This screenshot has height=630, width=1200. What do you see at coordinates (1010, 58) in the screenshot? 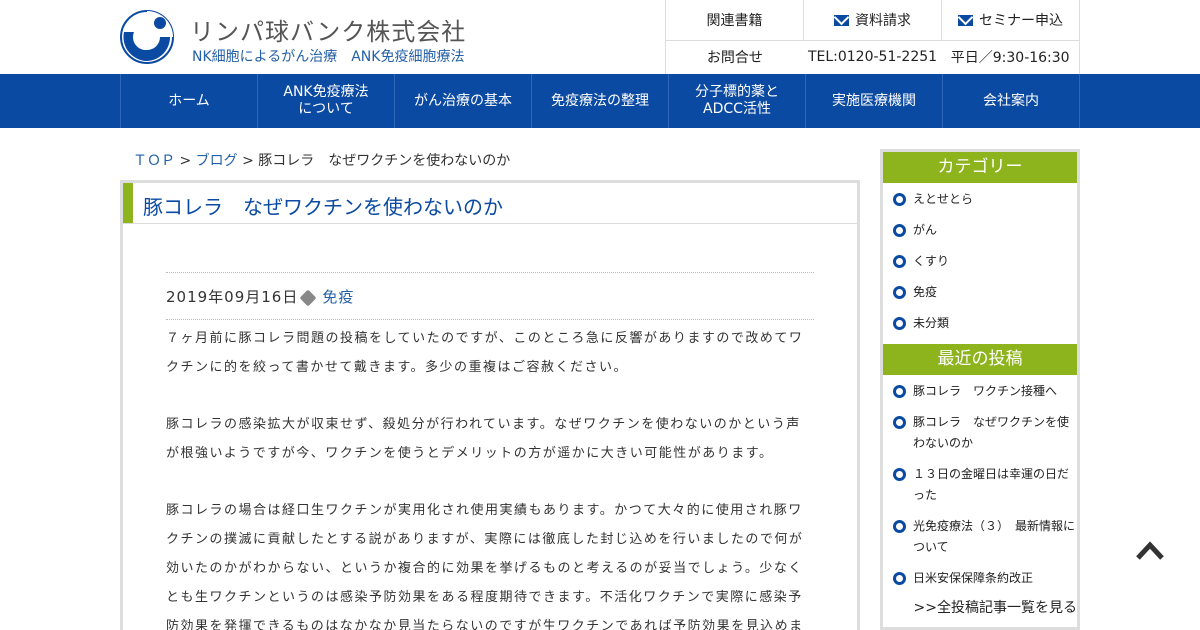
I see `business-hours: 平日／9:30-16:30` at bounding box center [1010, 58].